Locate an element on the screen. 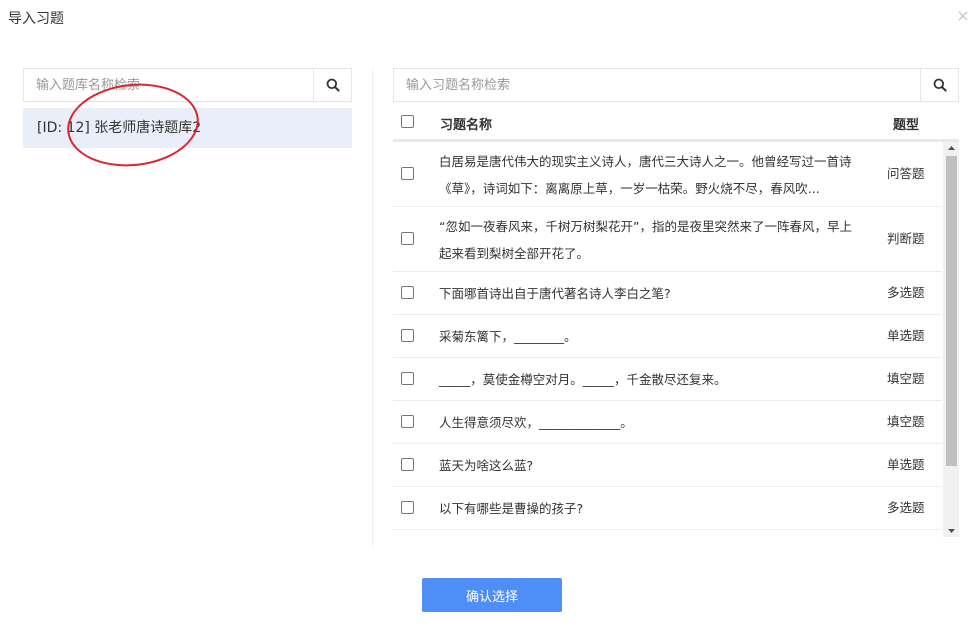  bank-item-label: [ID: 12] 张老师唐诗题库2 is located at coordinates (119, 128).